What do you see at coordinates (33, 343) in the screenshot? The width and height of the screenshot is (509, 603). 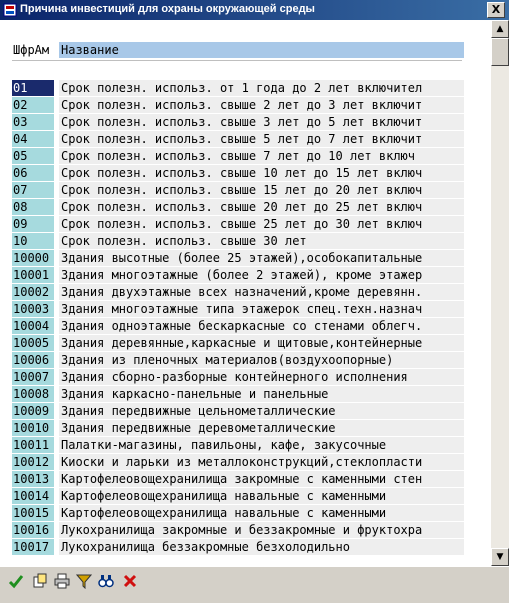 I see `row-code: 10005` at bounding box center [33, 343].